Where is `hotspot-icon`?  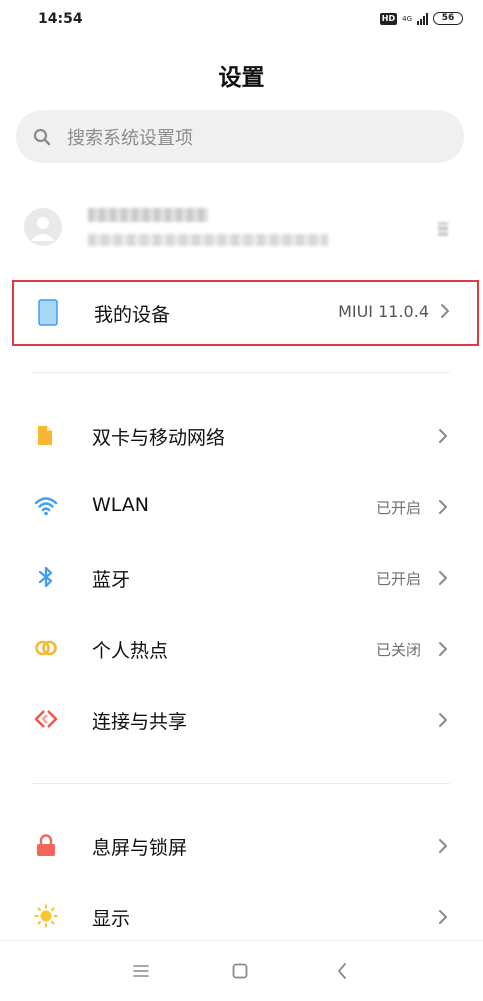 hotspot-icon is located at coordinates (46, 648).